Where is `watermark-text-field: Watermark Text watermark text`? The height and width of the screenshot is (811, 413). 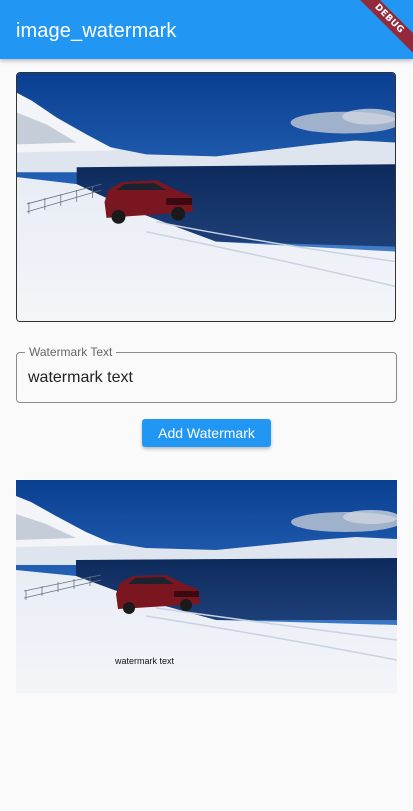
watermark-text-field: Watermark Text watermark text is located at coordinates (206, 374).